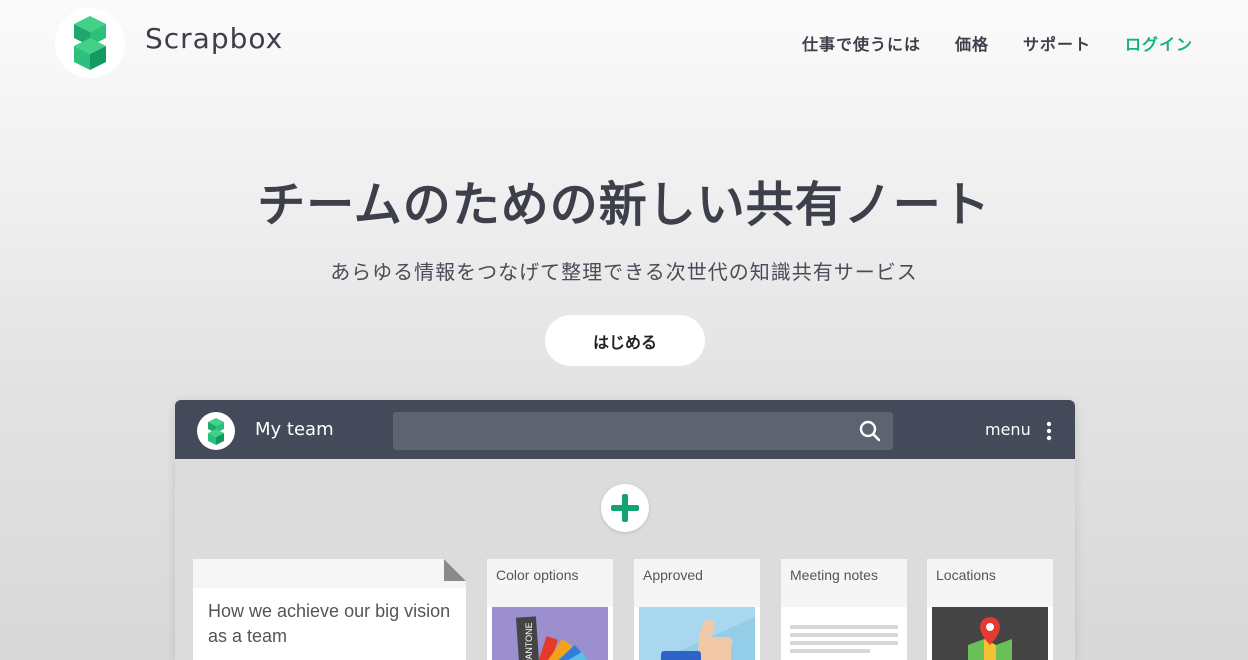  Describe the element at coordinates (1008, 429) in the screenshot. I see `menu-label: menu` at that location.